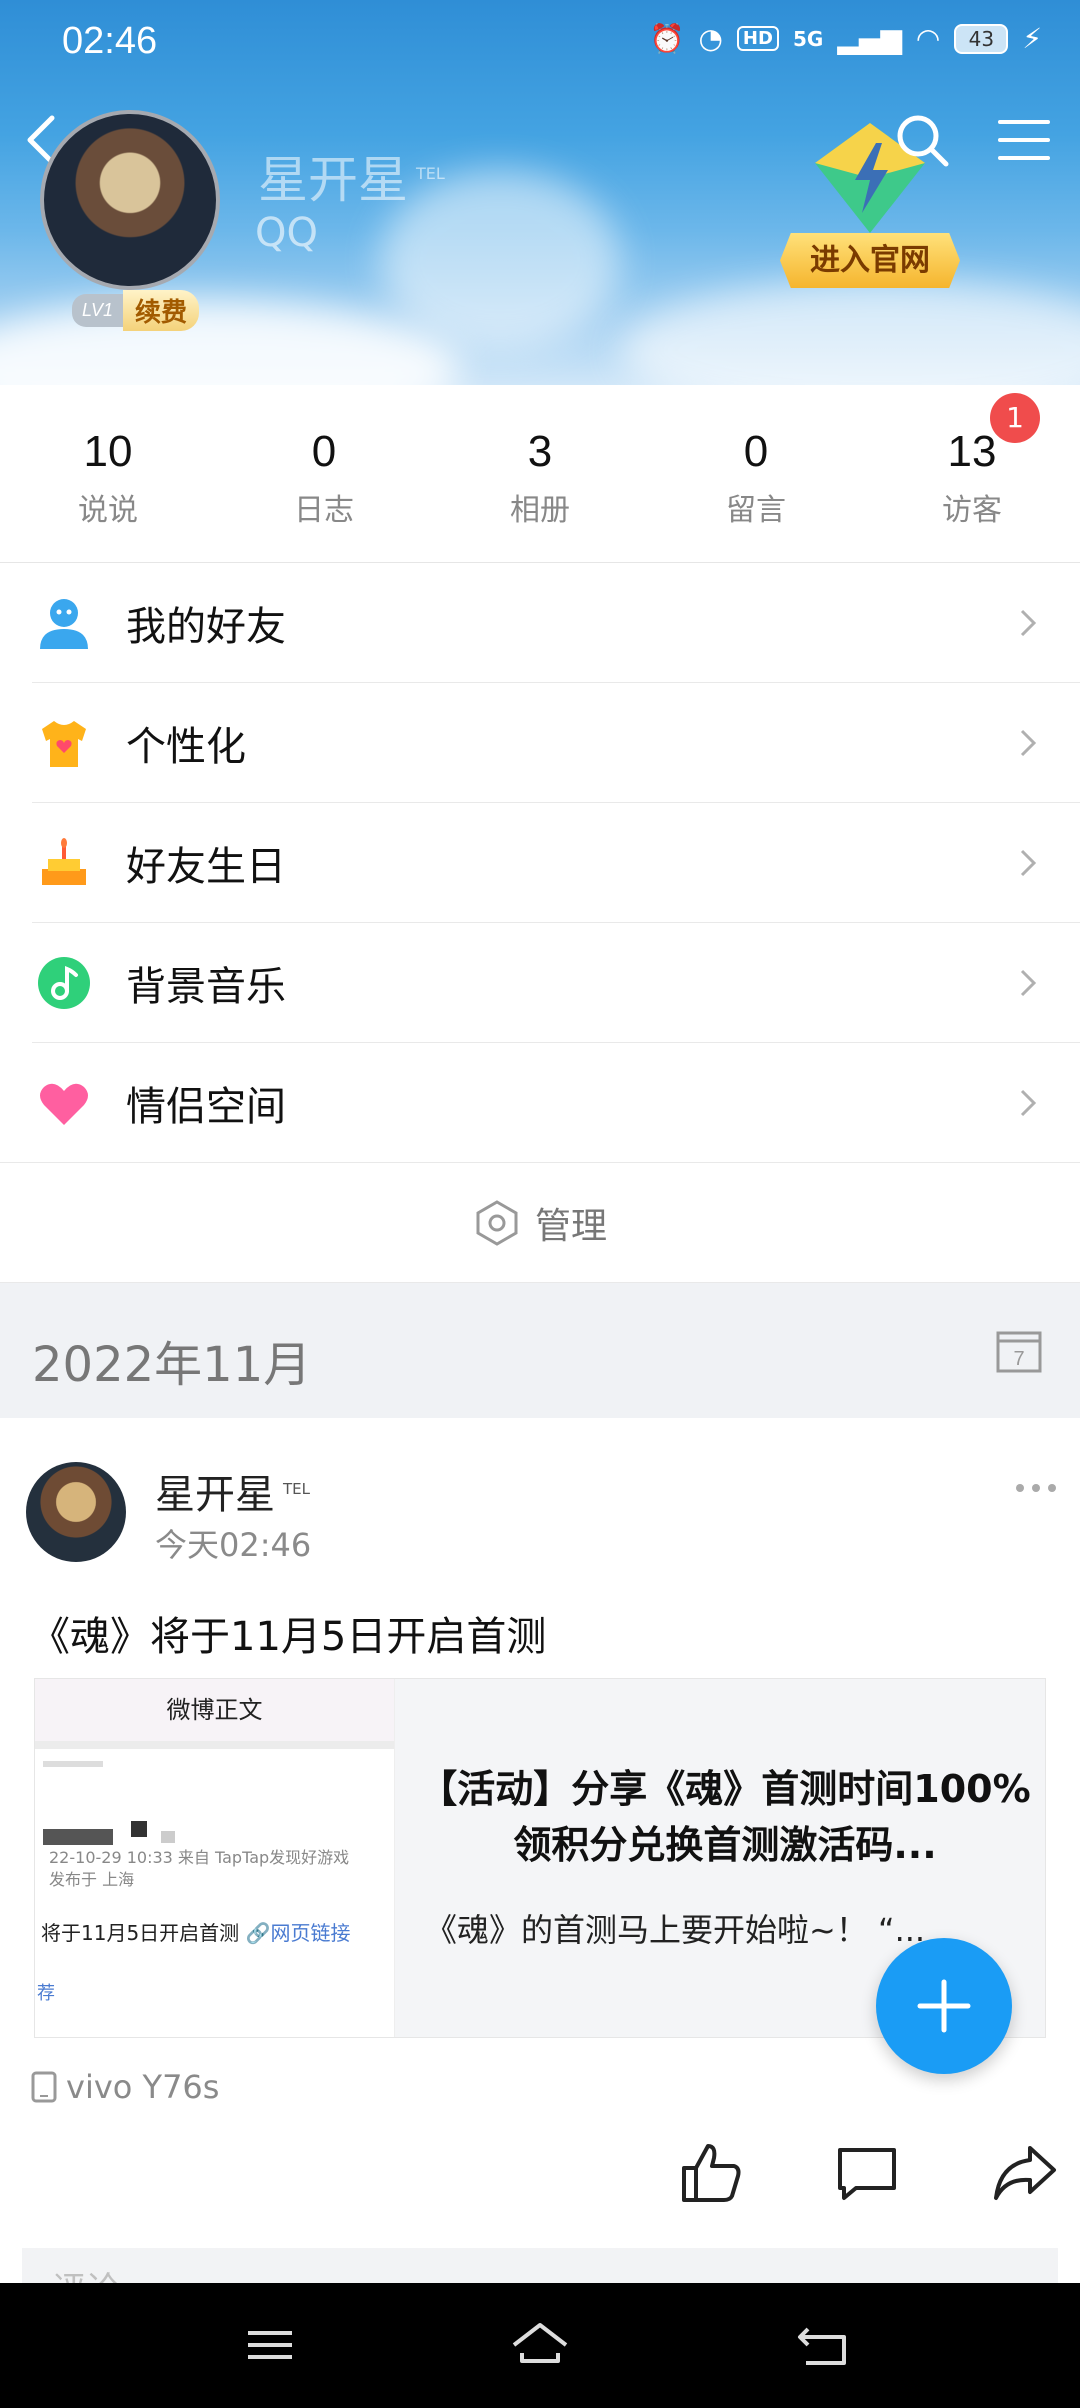 This screenshot has height=2408, width=1080. Describe the element at coordinates (497, 1222) in the screenshot. I see `hexagon-settings-icon` at that location.